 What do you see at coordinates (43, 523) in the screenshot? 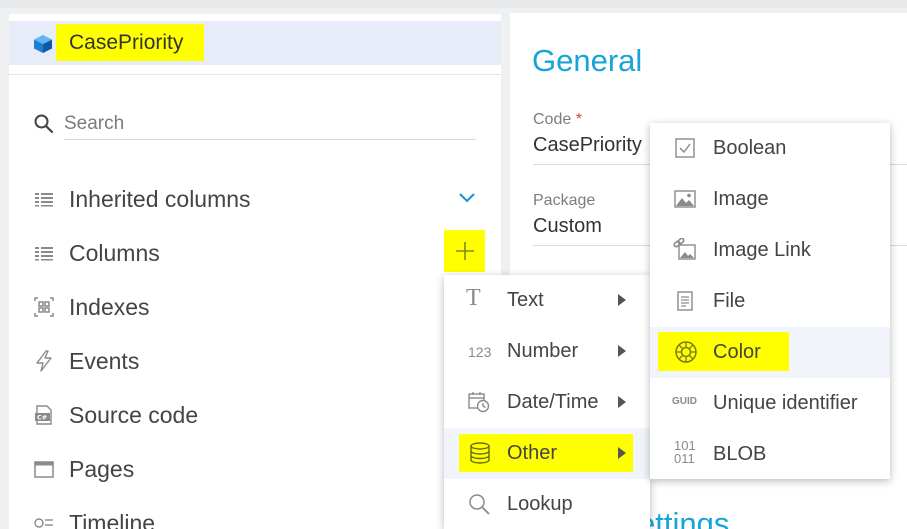
I see `timeline-icon` at bounding box center [43, 523].